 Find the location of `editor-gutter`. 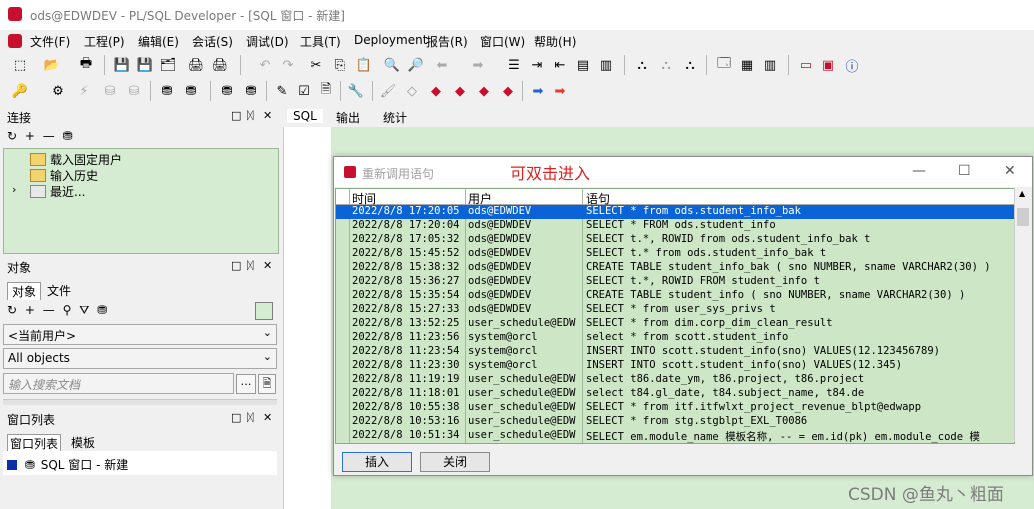

editor-gutter is located at coordinates (307, 318).